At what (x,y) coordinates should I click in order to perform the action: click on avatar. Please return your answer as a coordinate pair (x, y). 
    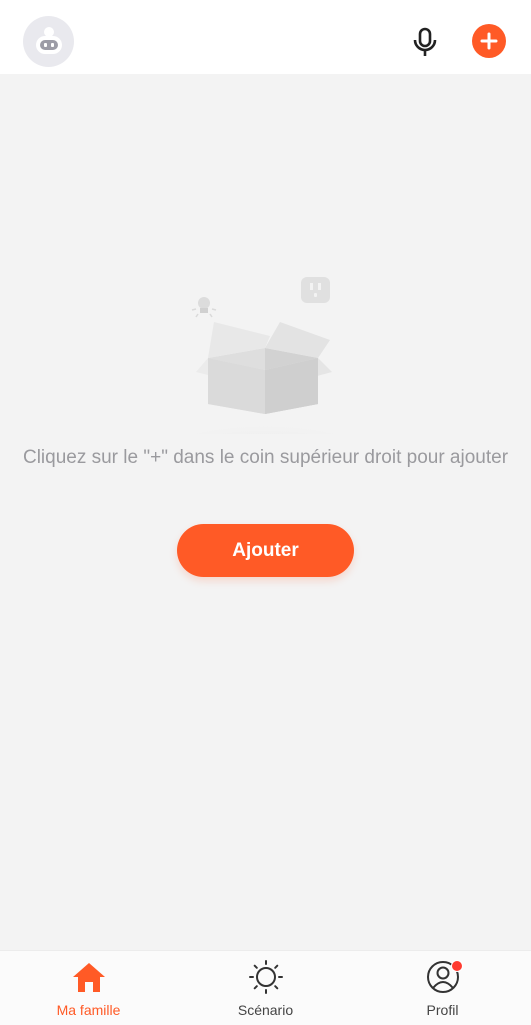
    Looking at the image, I should click on (48, 41).